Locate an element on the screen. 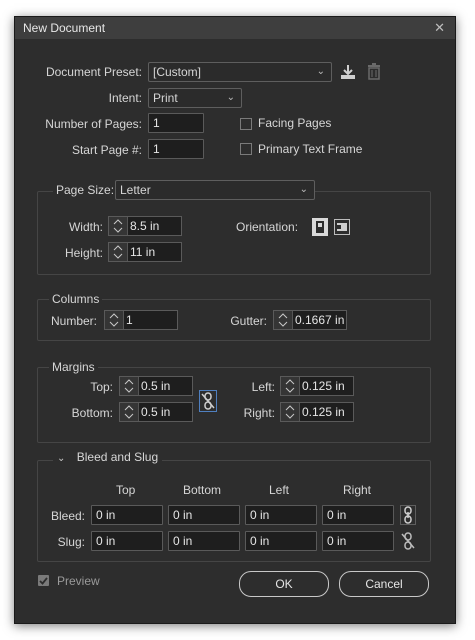 This screenshot has width=475, height=640. columns-number-field: 1 is located at coordinates (141, 320).